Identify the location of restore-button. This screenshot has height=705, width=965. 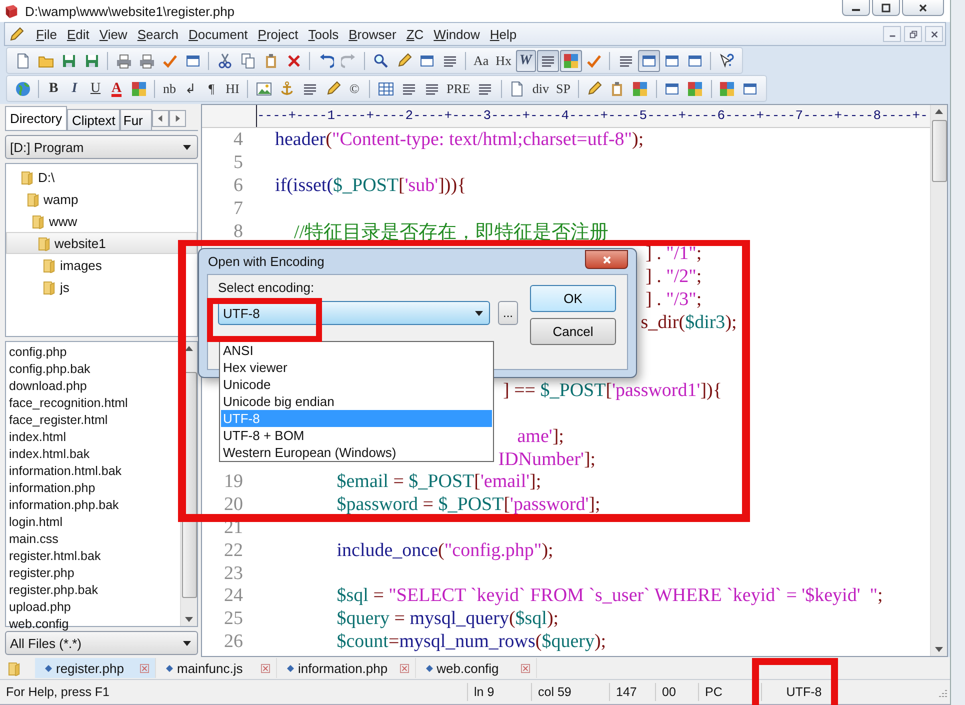
(913, 34).